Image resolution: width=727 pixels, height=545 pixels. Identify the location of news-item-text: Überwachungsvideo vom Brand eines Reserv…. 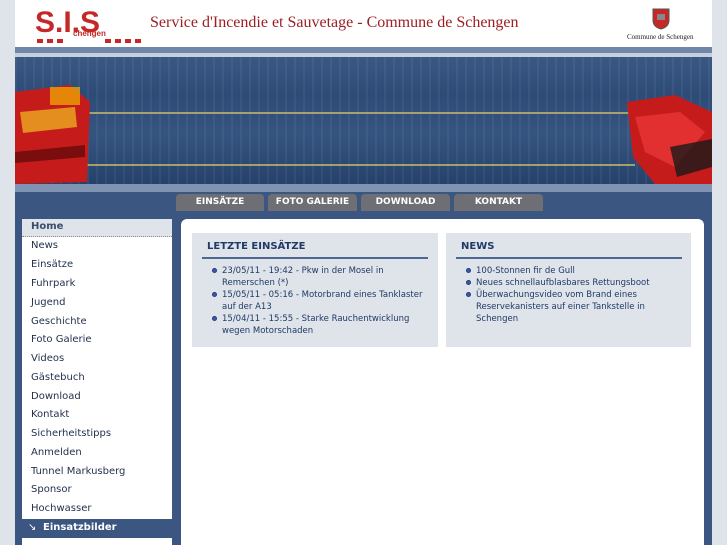
(560, 307).